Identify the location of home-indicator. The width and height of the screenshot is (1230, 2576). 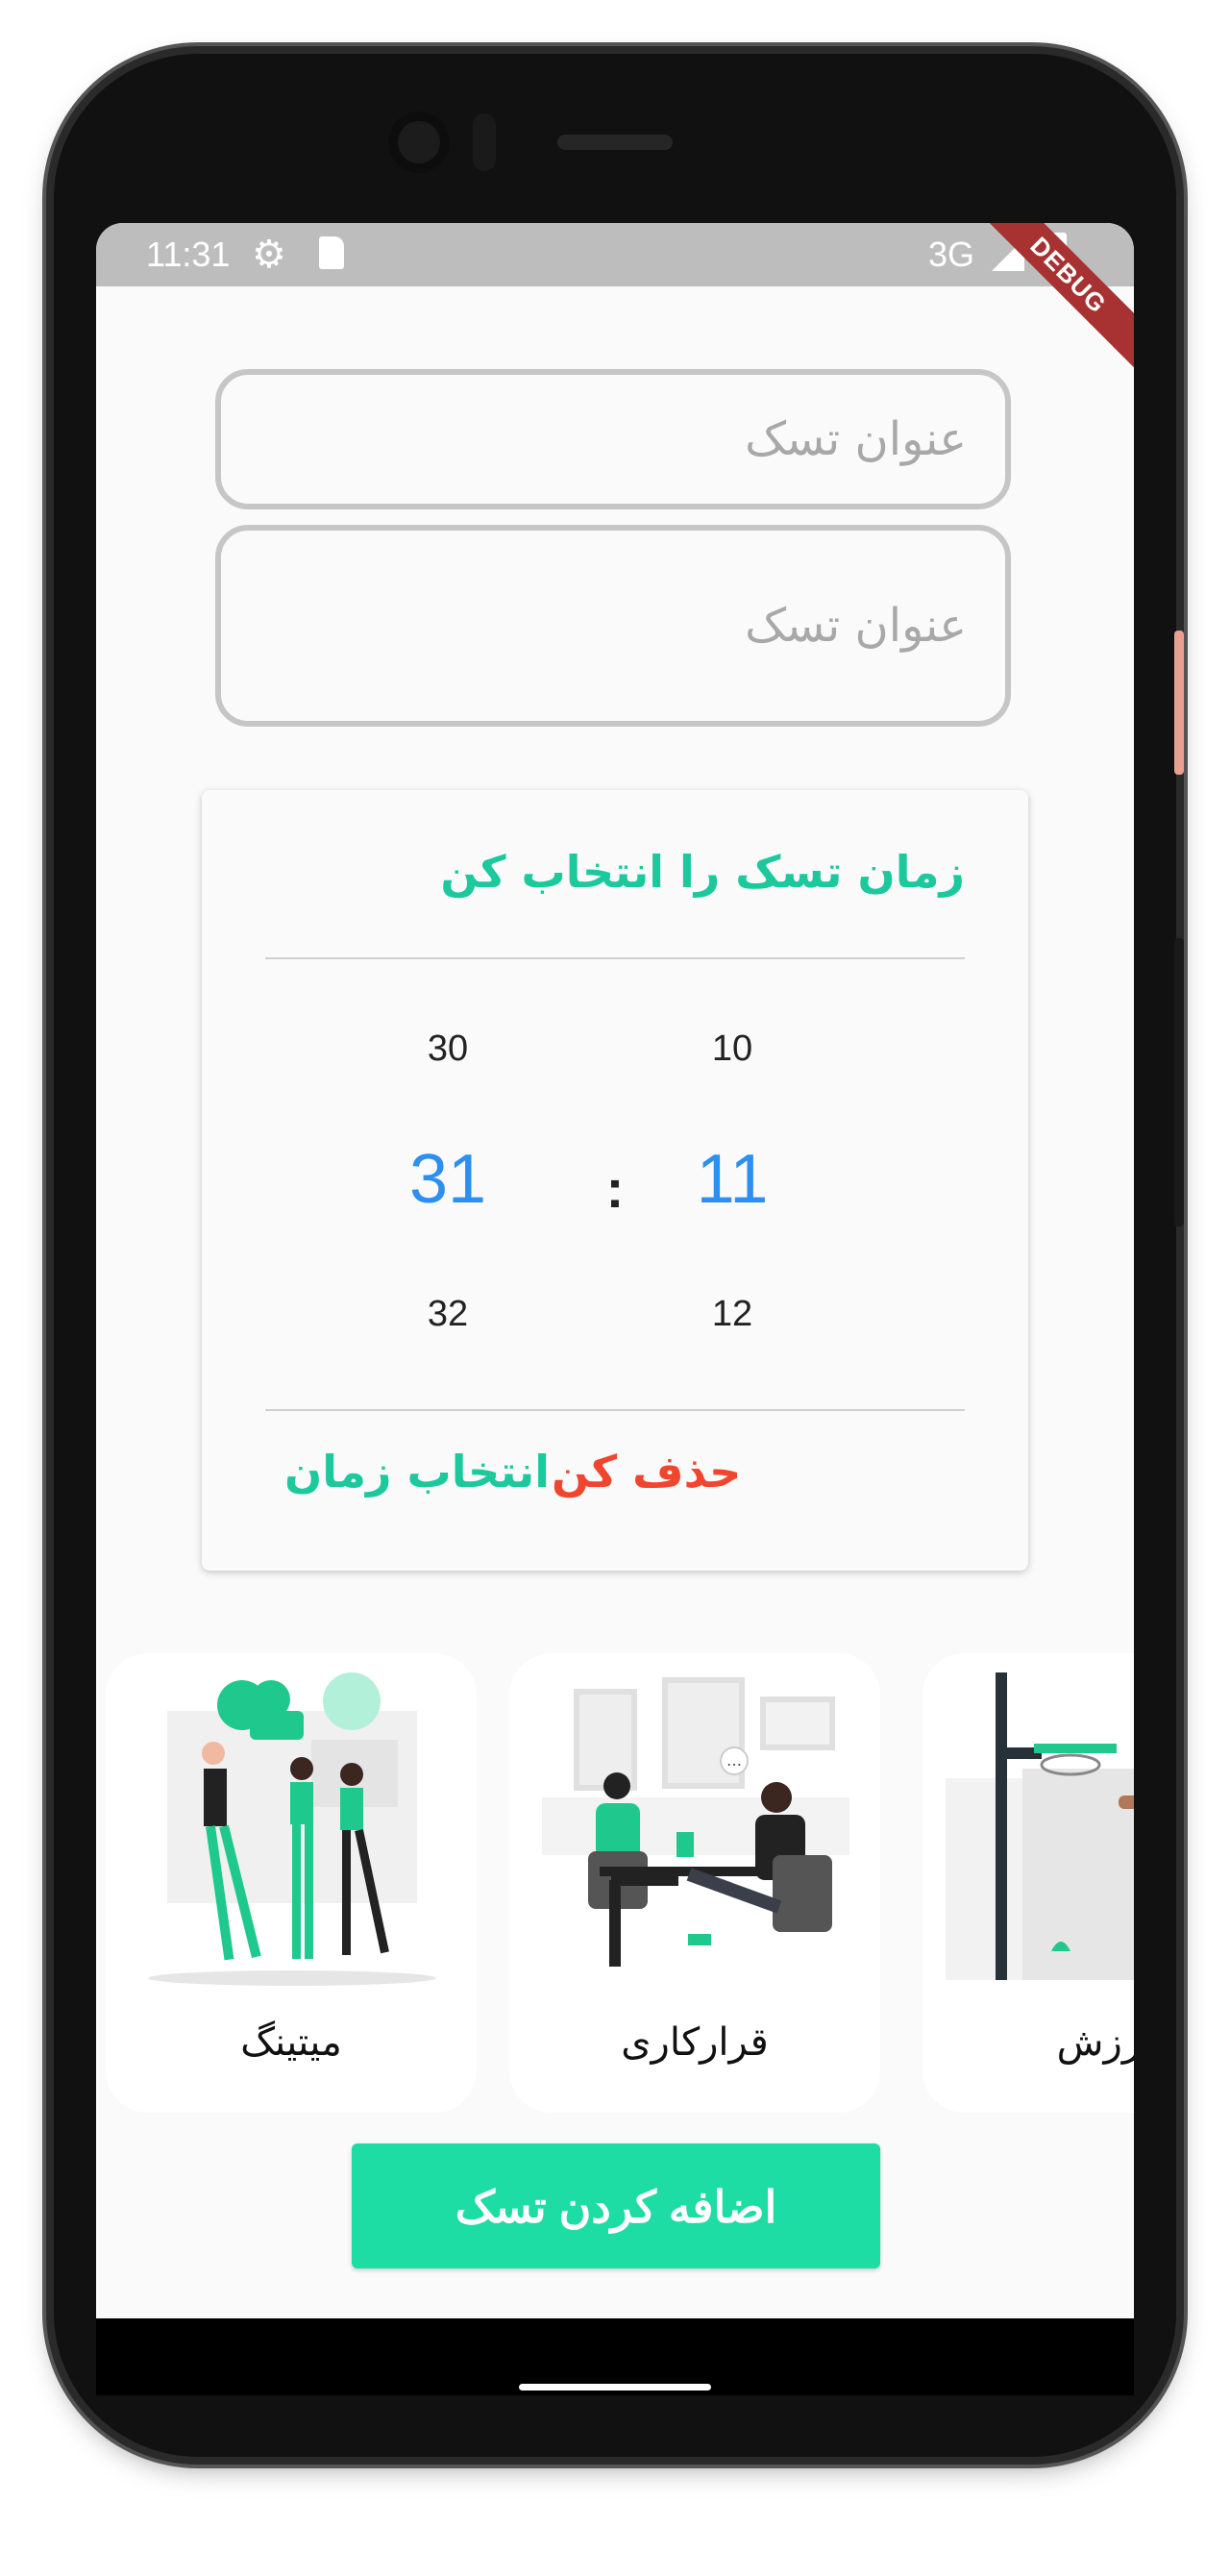
(615, 2387).